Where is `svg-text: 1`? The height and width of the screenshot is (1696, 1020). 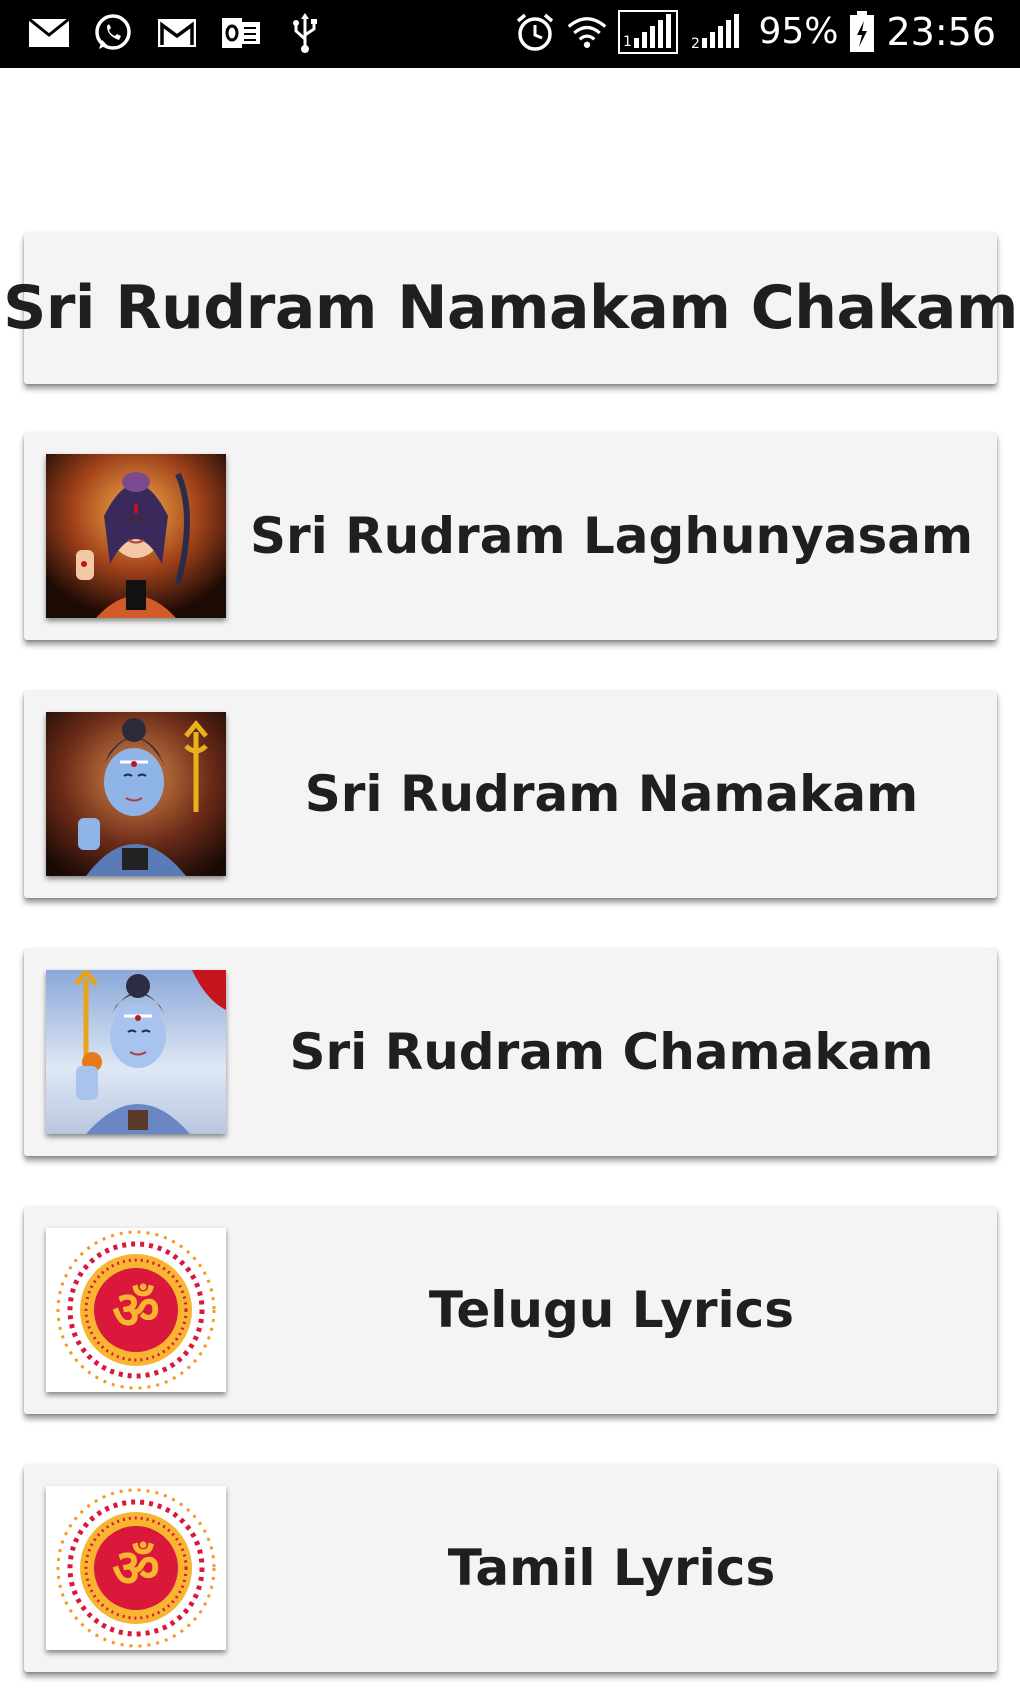
svg-text: 1 is located at coordinates (627, 42).